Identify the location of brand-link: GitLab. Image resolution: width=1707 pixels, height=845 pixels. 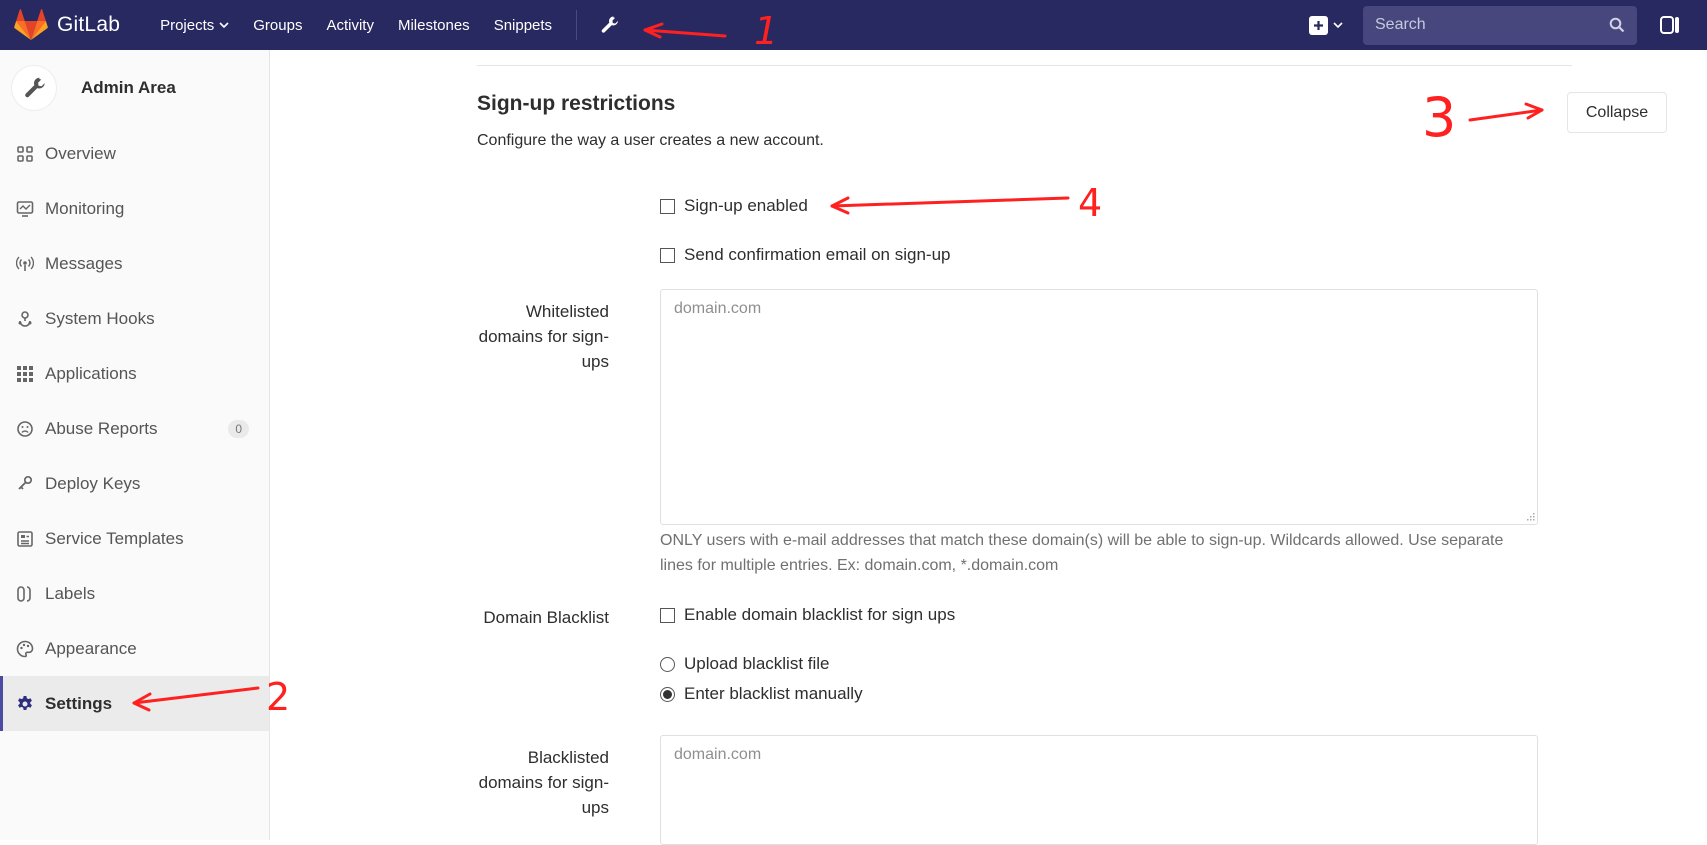
(67, 25).